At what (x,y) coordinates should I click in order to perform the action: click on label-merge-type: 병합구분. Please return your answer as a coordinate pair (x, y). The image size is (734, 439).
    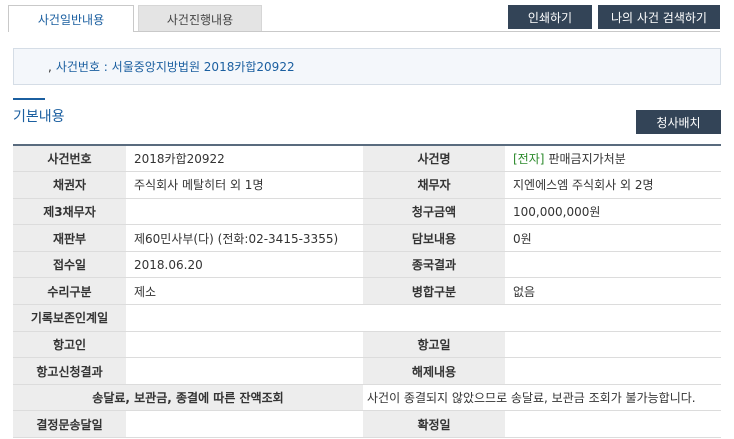
    Looking at the image, I should click on (434, 291).